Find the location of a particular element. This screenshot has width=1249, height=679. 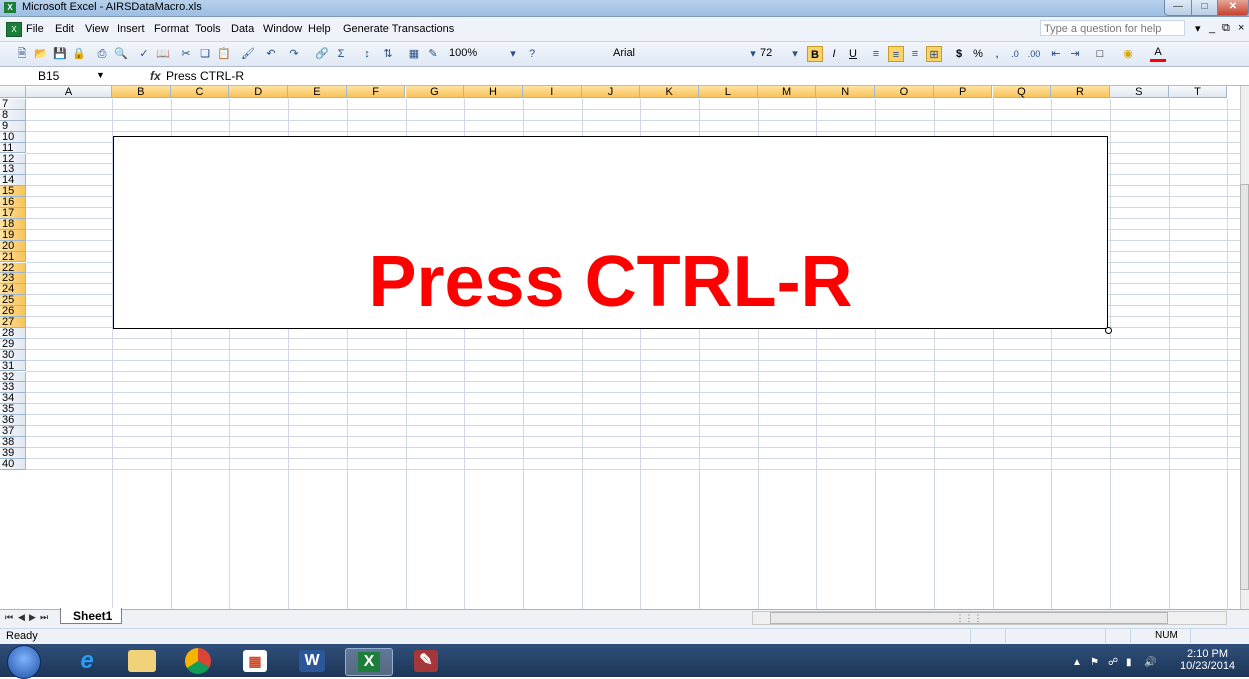

column-header-q: Q is located at coordinates (1022, 92).